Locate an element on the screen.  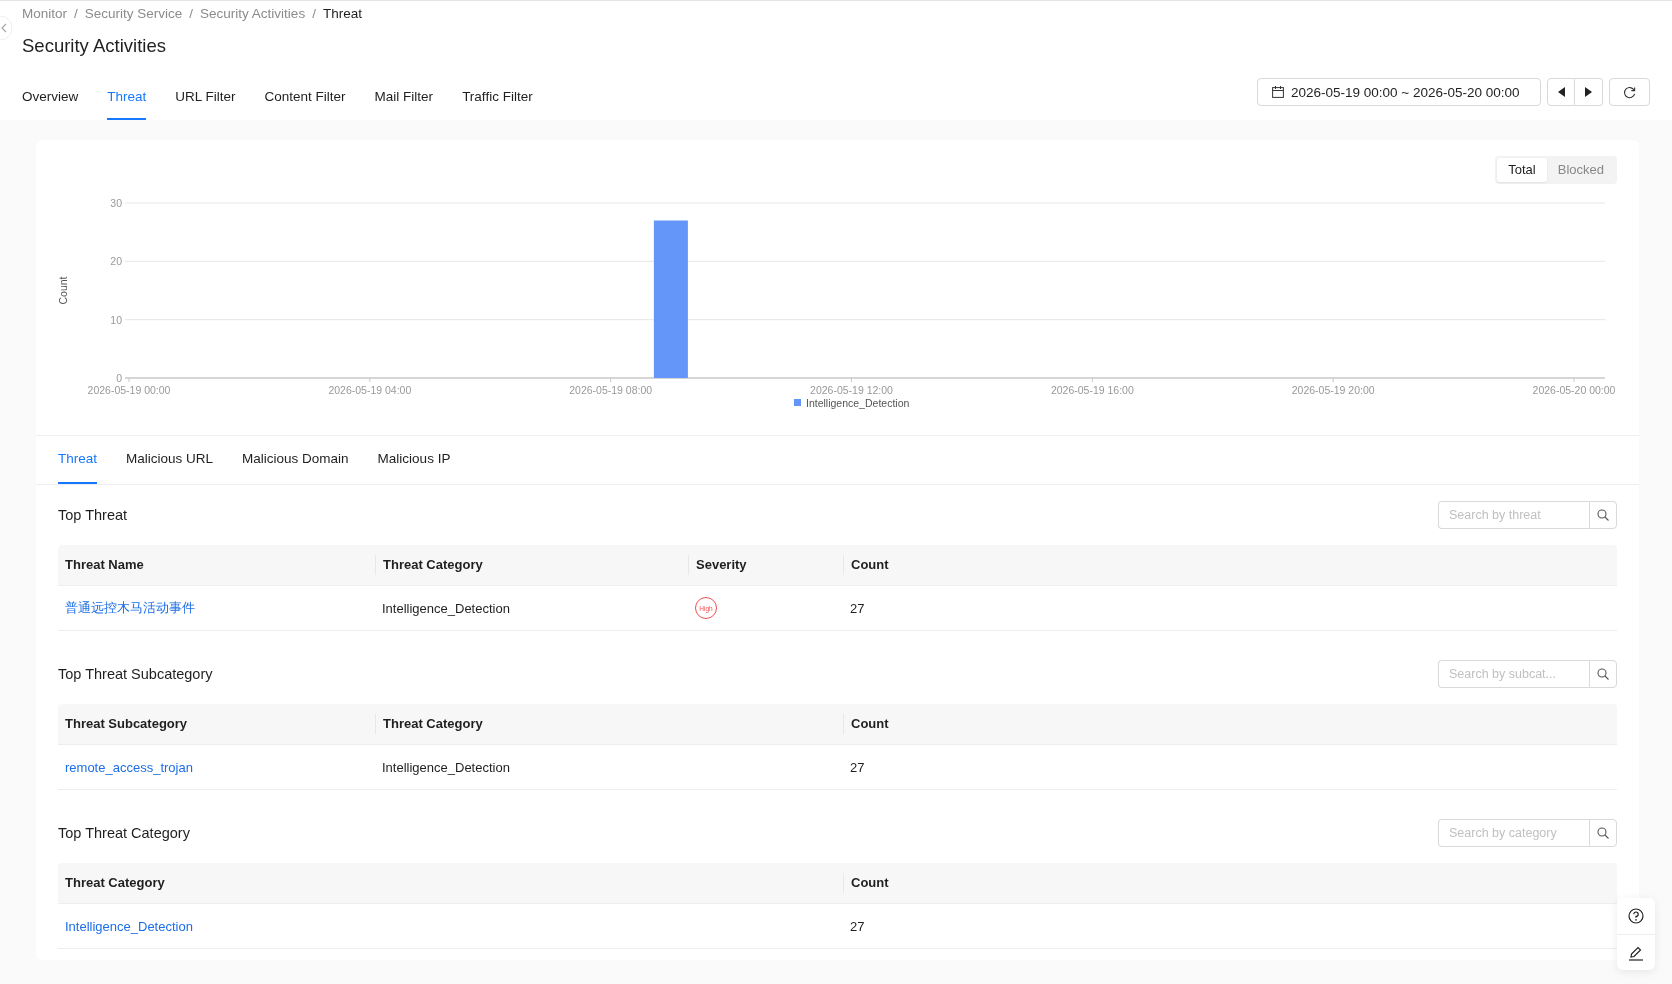
tab: Mail Filter is located at coordinates (404, 98).